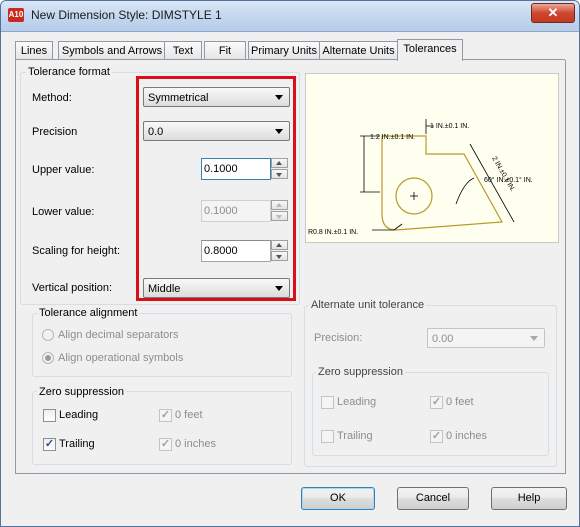  What do you see at coordinates (327, 436) in the screenshot?
I see `alt-trailing-checkbox` at bounding box center [327, 436].